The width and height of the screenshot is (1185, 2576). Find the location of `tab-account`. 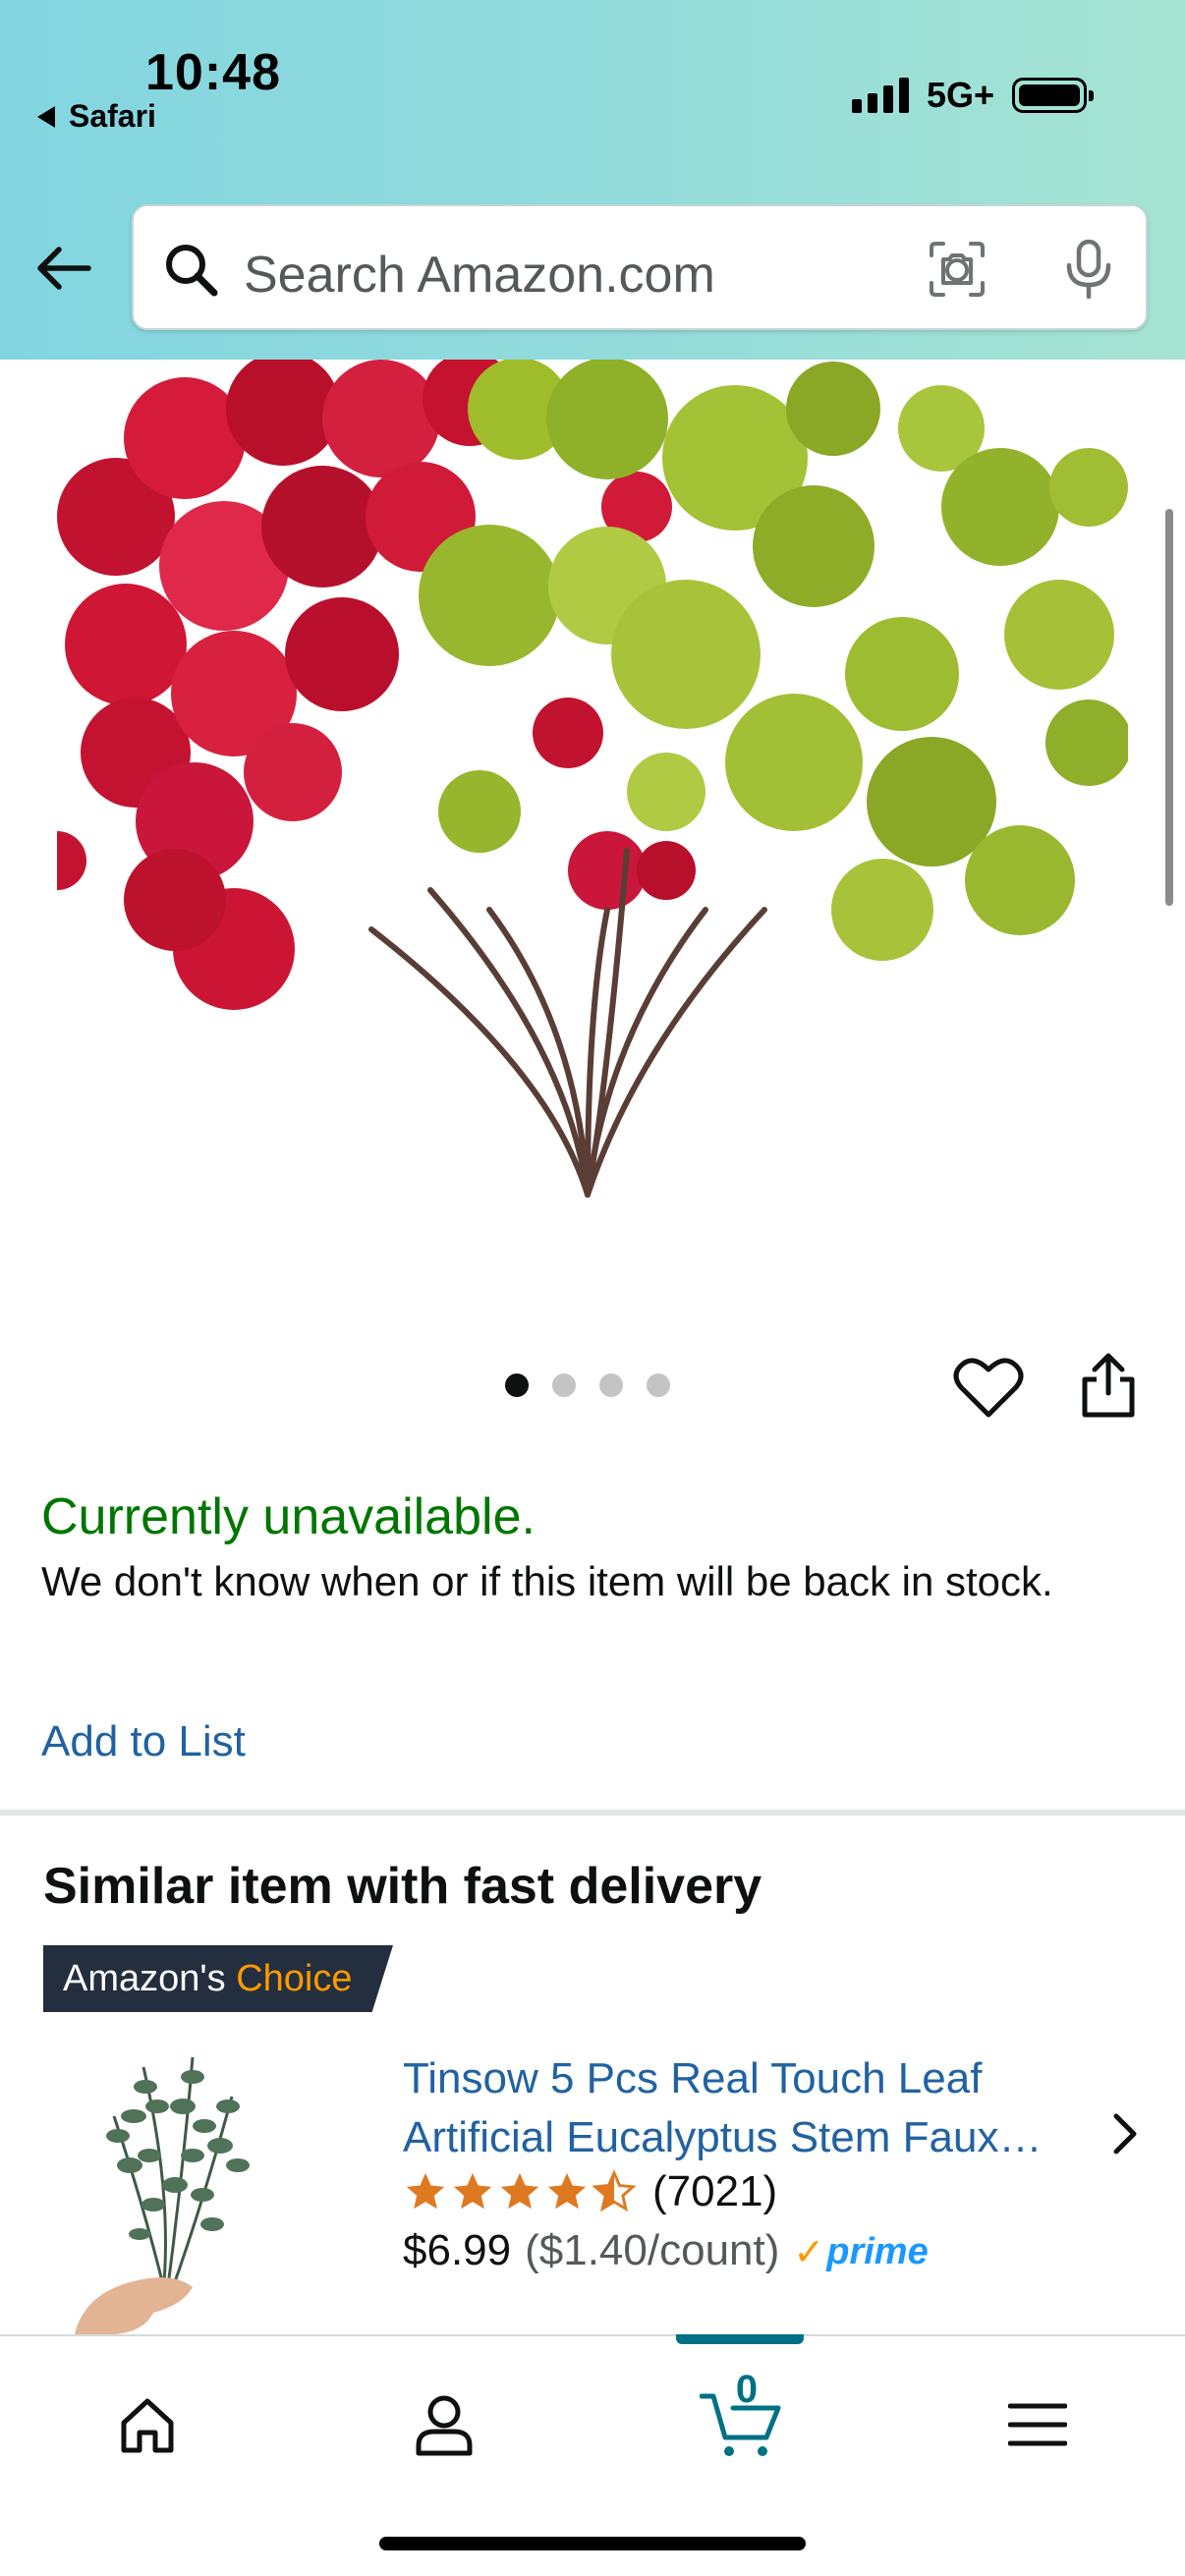

tab-account is located at coordinates (444, 2425).